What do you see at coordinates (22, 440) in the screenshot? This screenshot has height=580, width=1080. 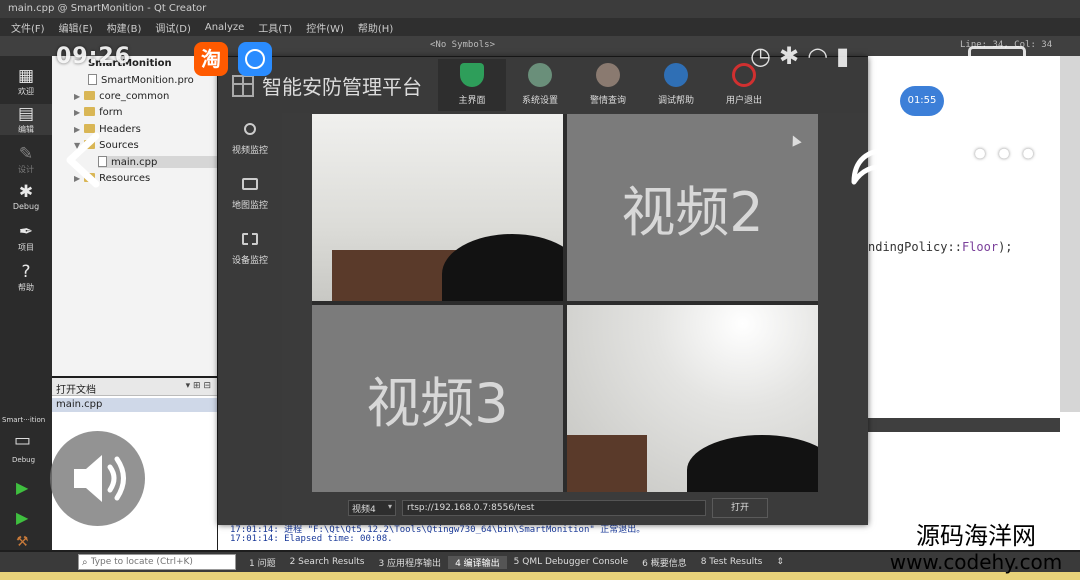 I see `monitor-icon: ▭` at bounding box center [22, 440].